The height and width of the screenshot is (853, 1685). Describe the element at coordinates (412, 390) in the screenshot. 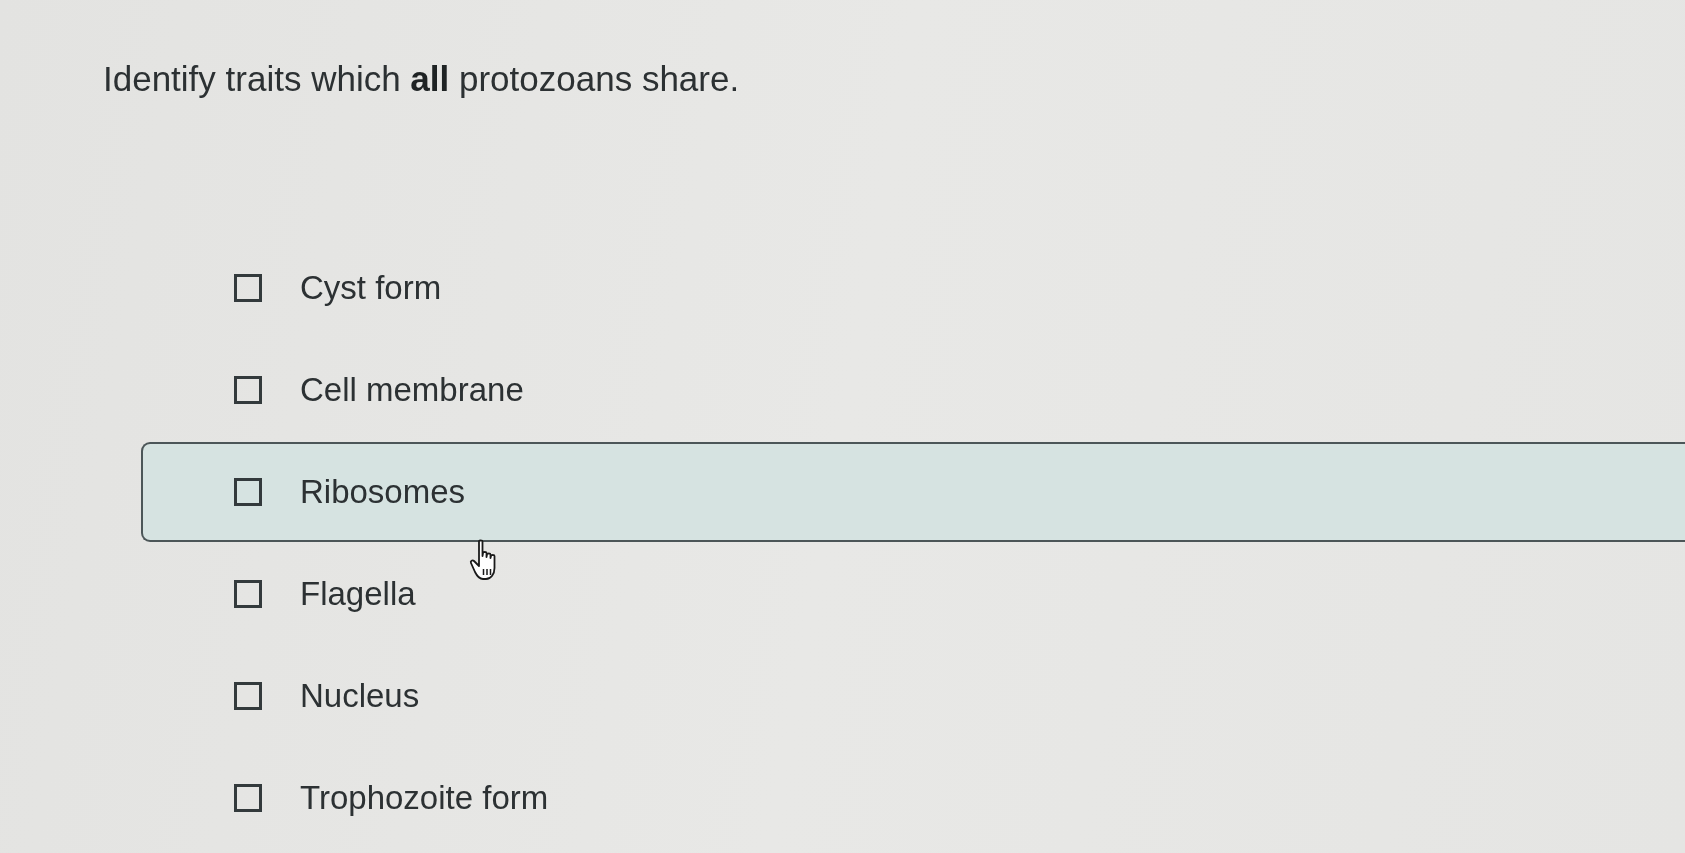

I see `option-label: Cell membrane` at that location.